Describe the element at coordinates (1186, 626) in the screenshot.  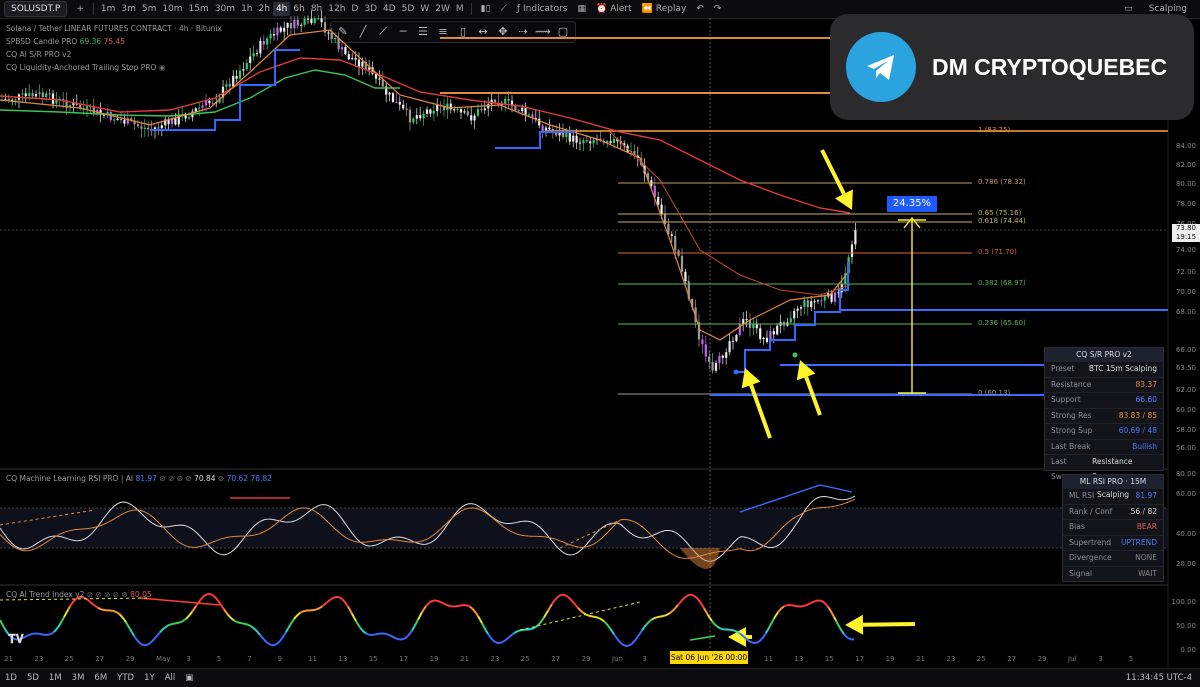
I see `indicator-tick: 50.00` at that location.